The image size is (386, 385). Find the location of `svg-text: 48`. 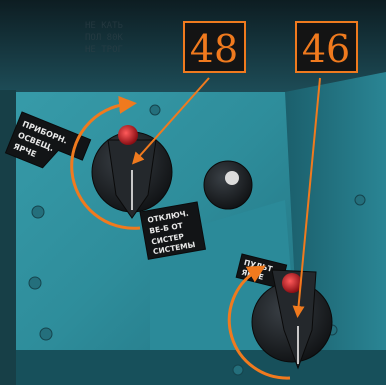

svg-text: 48 is located at coordinates (214, 49).